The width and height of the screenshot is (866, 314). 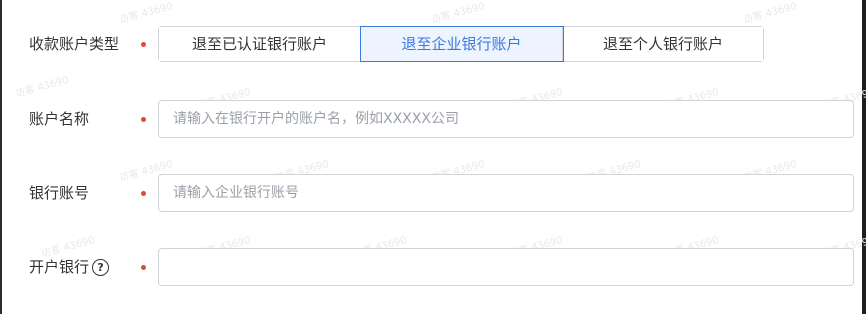 What do you see at coordinates (59, 119) in the screenshot?
I see `account-name-label: 账户名称` at bounding box center [59, 119].